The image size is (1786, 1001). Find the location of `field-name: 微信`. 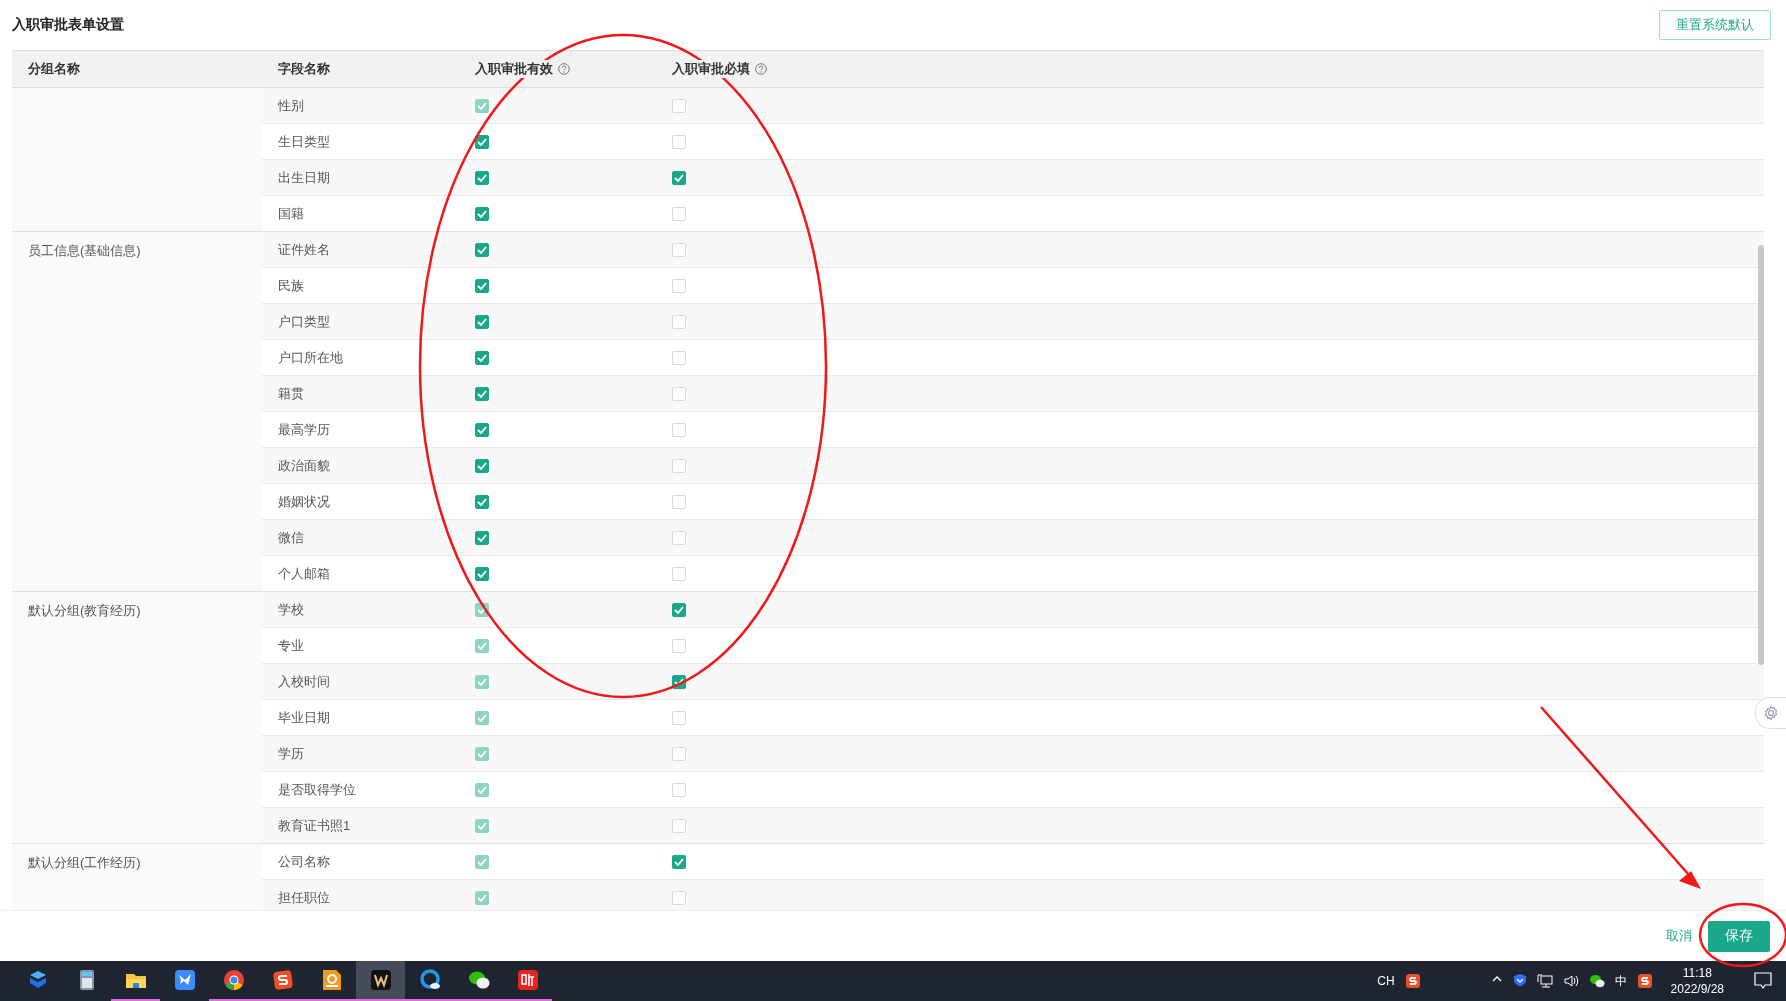

field-name: 微信 is located at coordinates (291, 537).